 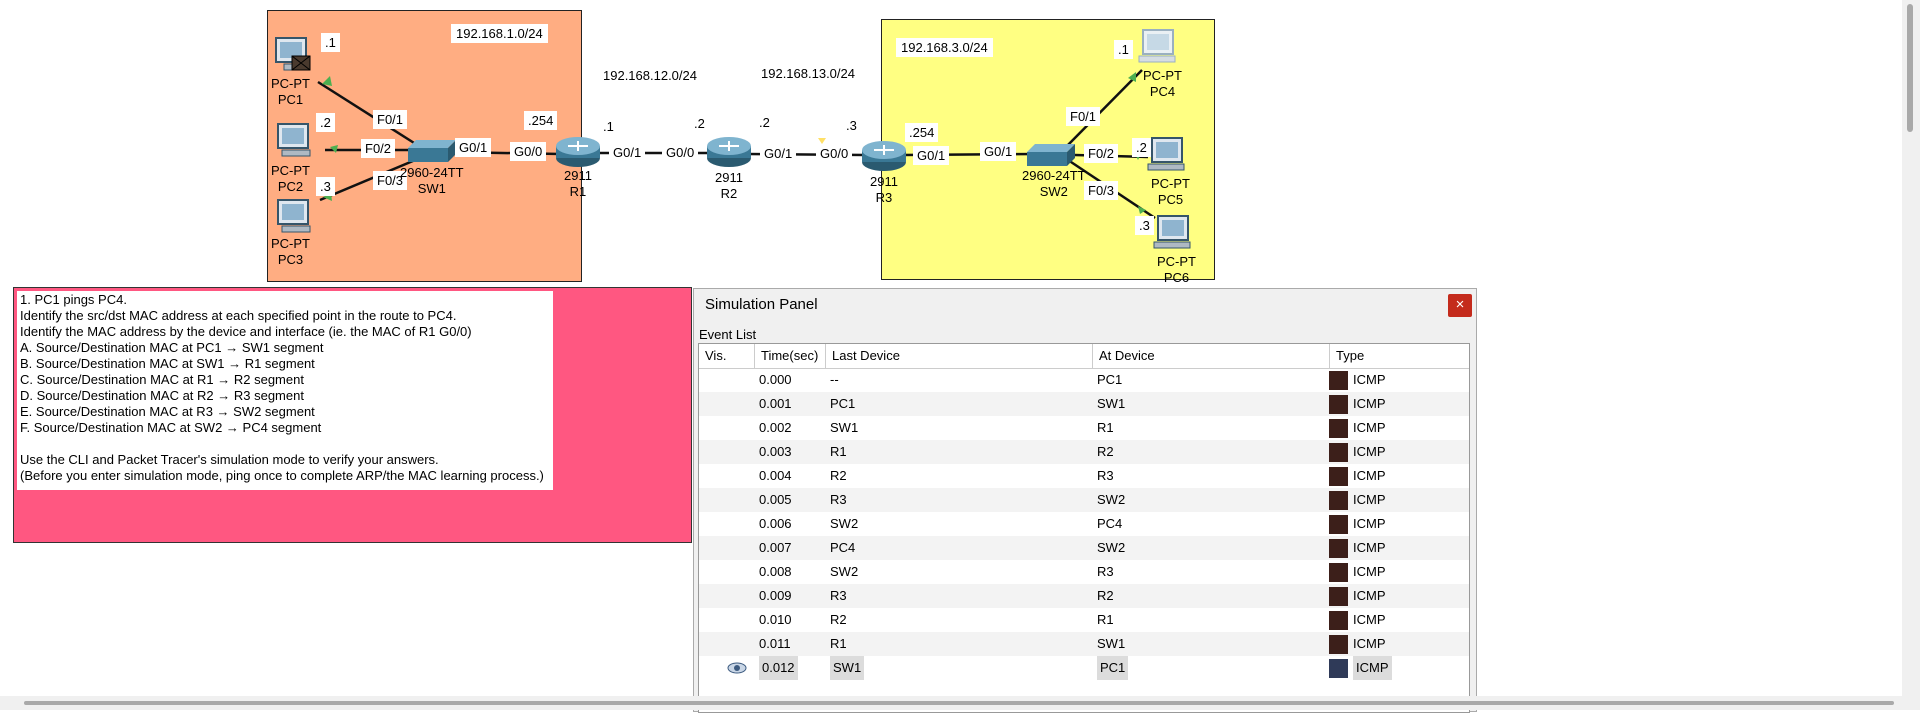 I want to click on r3-lan-host-label: .254, so click(x=922, y=132).